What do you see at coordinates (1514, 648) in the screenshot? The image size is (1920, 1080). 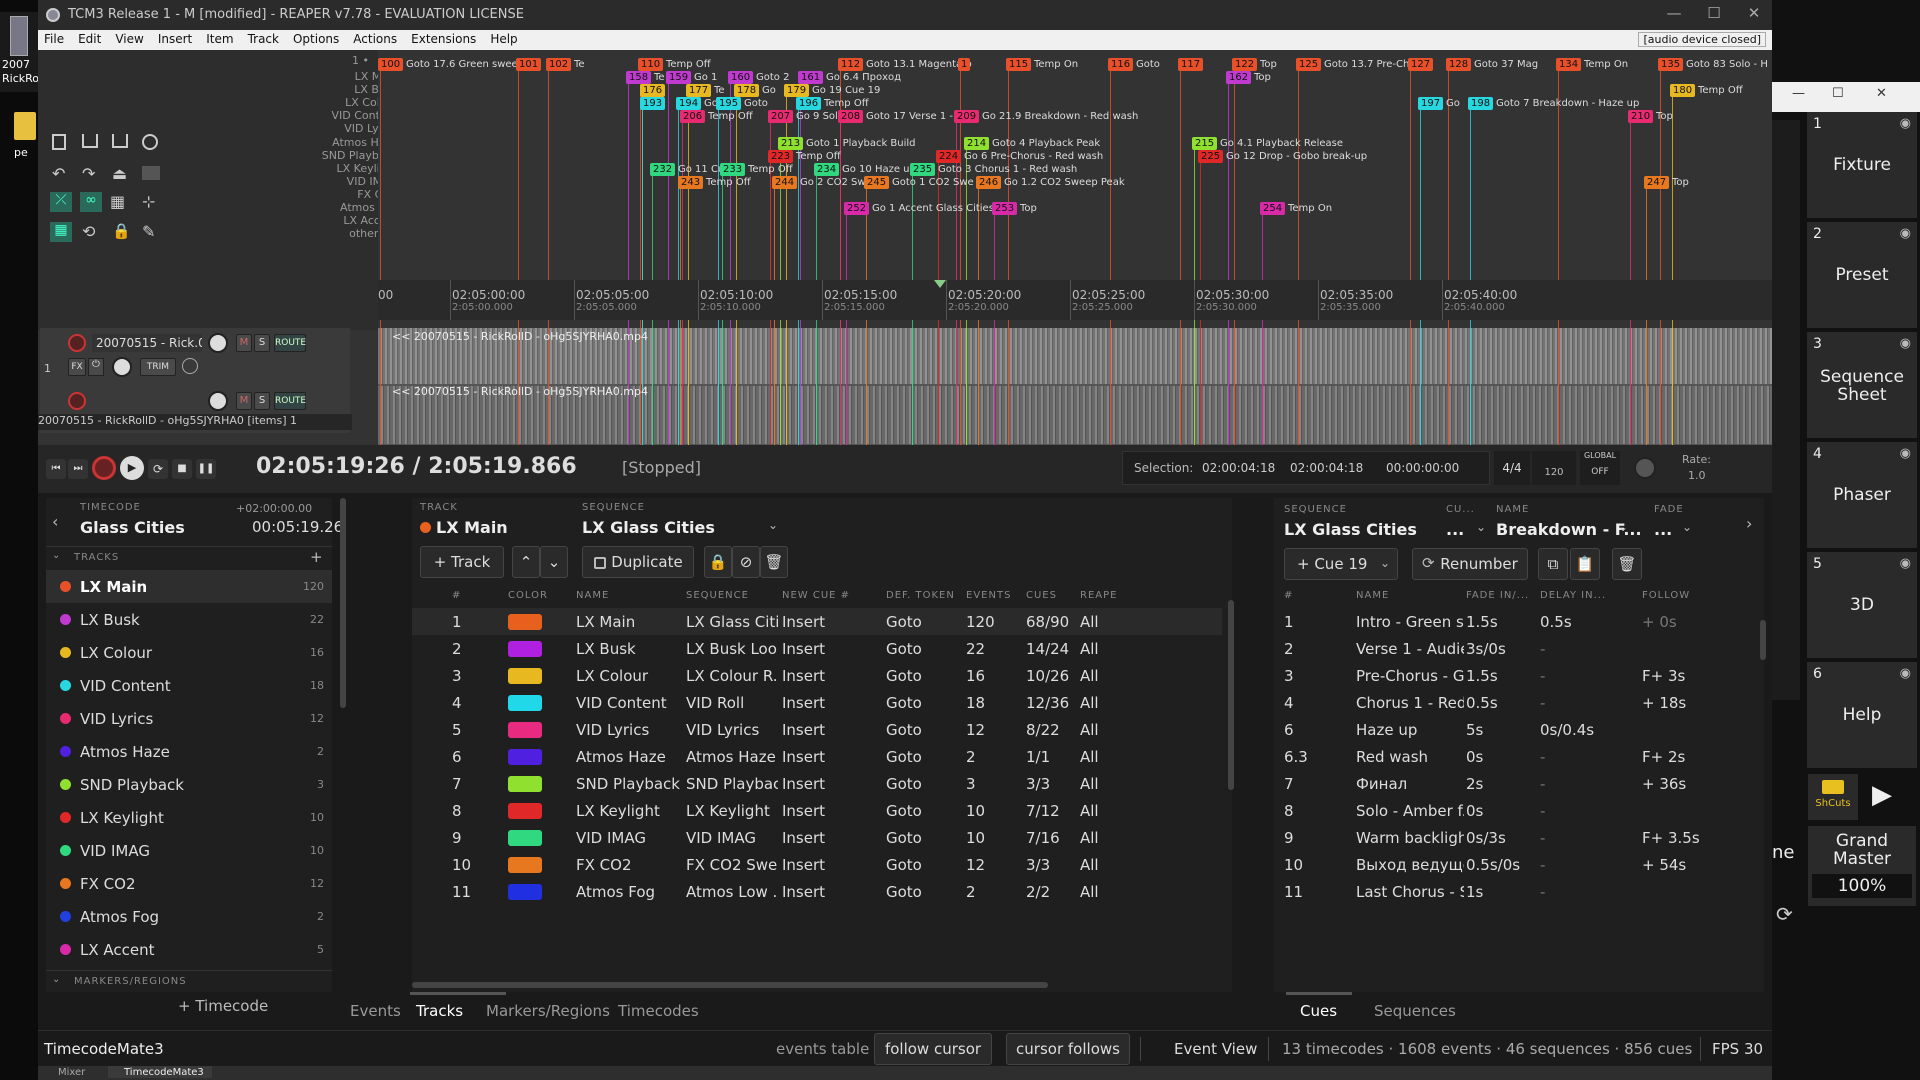 I see `table-row: 2 Verse 1 - Audie...3s/0s -` at bounding box center [1514, 648].